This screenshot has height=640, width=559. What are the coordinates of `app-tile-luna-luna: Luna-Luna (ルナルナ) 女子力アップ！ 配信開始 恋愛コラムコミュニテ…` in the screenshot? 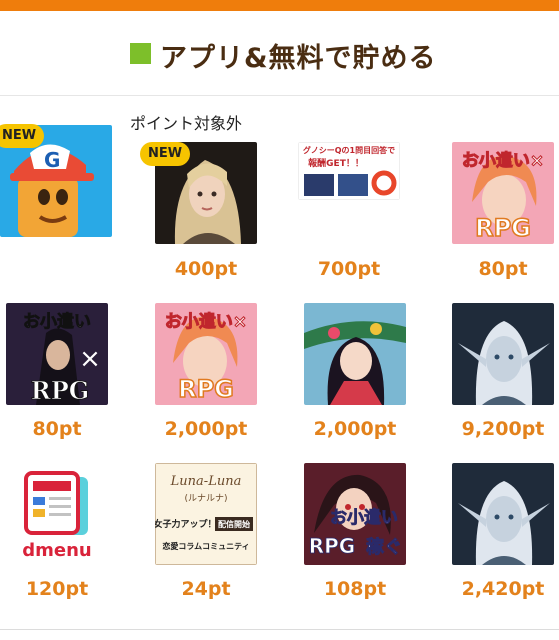 It's located at (206, 514).